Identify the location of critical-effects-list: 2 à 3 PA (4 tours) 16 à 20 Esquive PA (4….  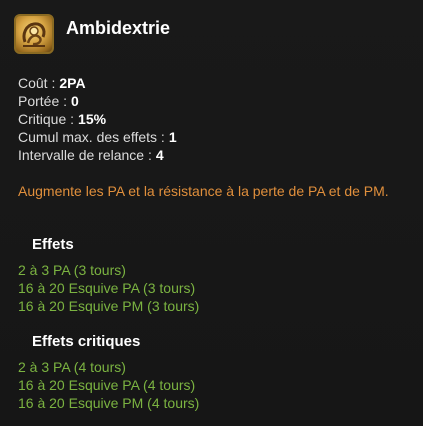
(108, 385).